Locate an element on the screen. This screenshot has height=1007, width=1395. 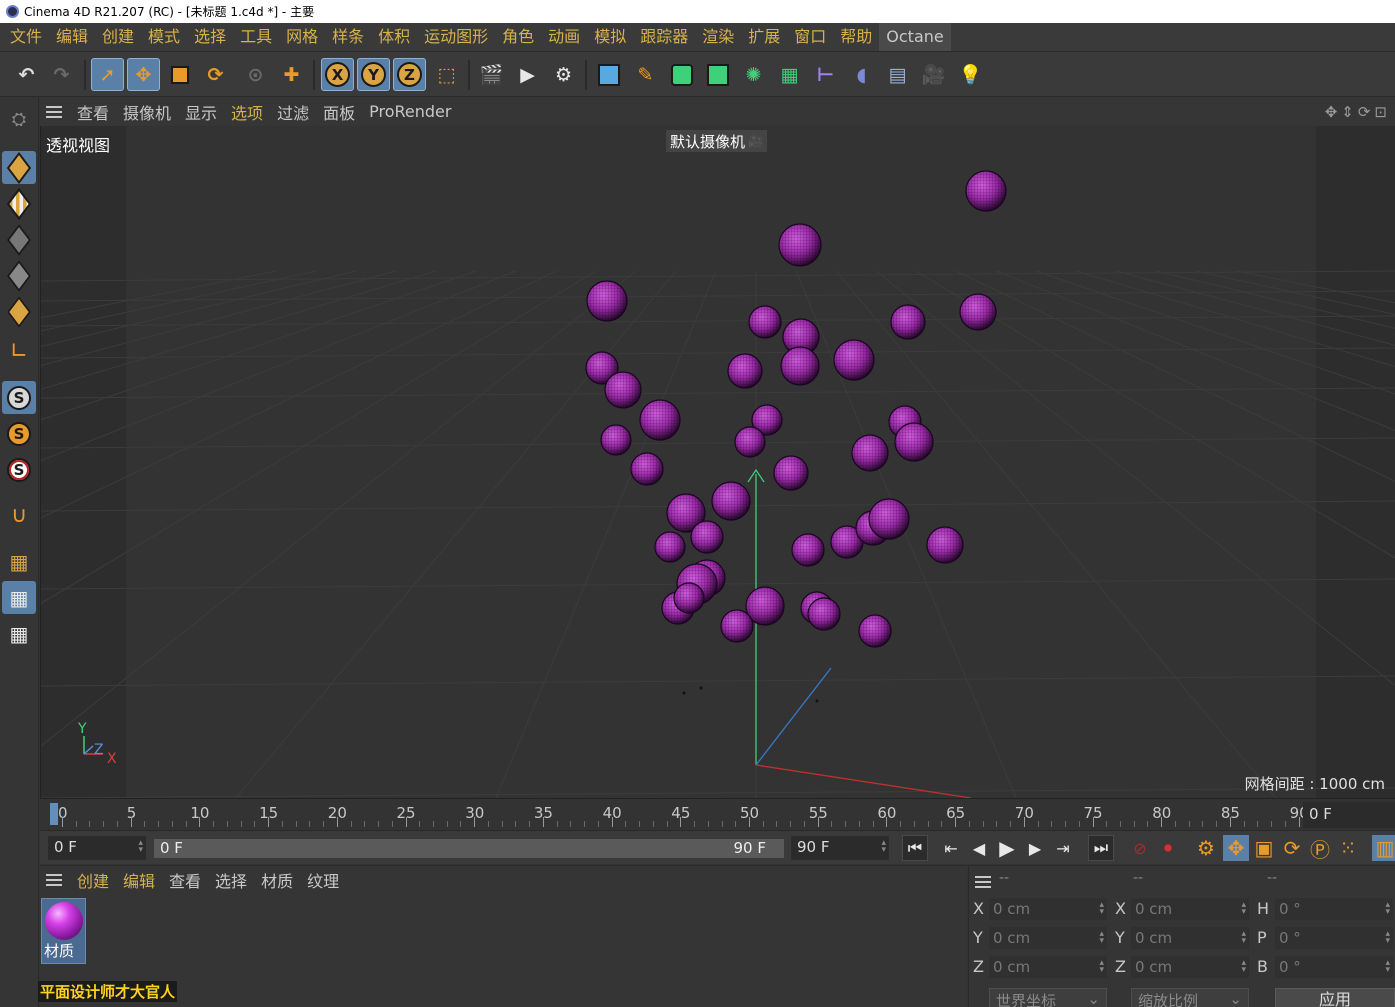
rotate-icon: ⟳ is located at coordinates (215, 74).